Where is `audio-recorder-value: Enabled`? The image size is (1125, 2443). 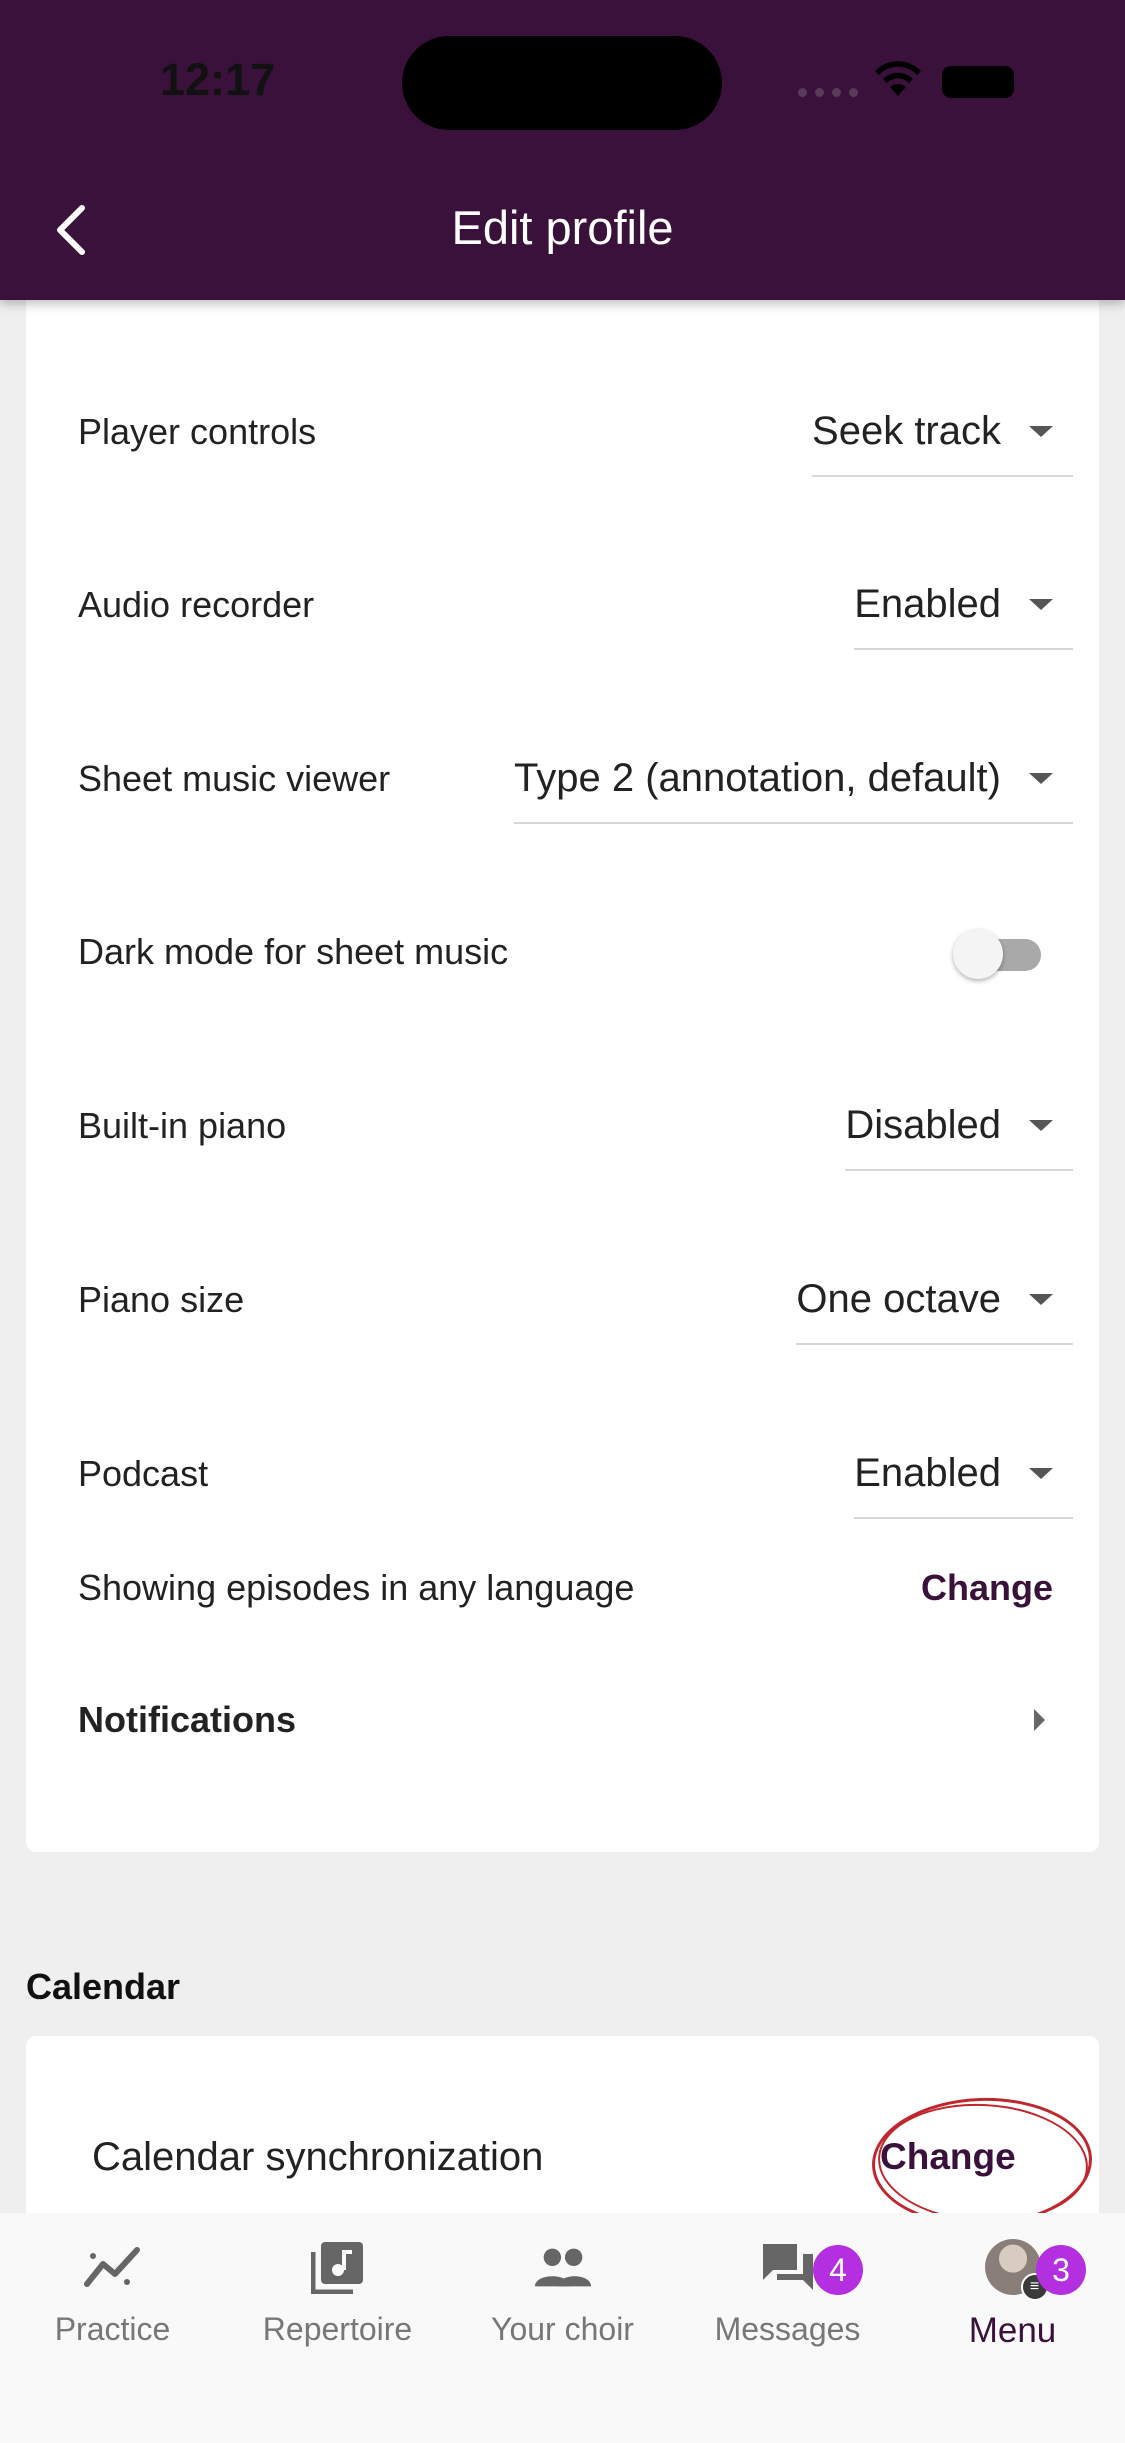 audio-recorder-value: Enabled is located at coordinates (927, 603).